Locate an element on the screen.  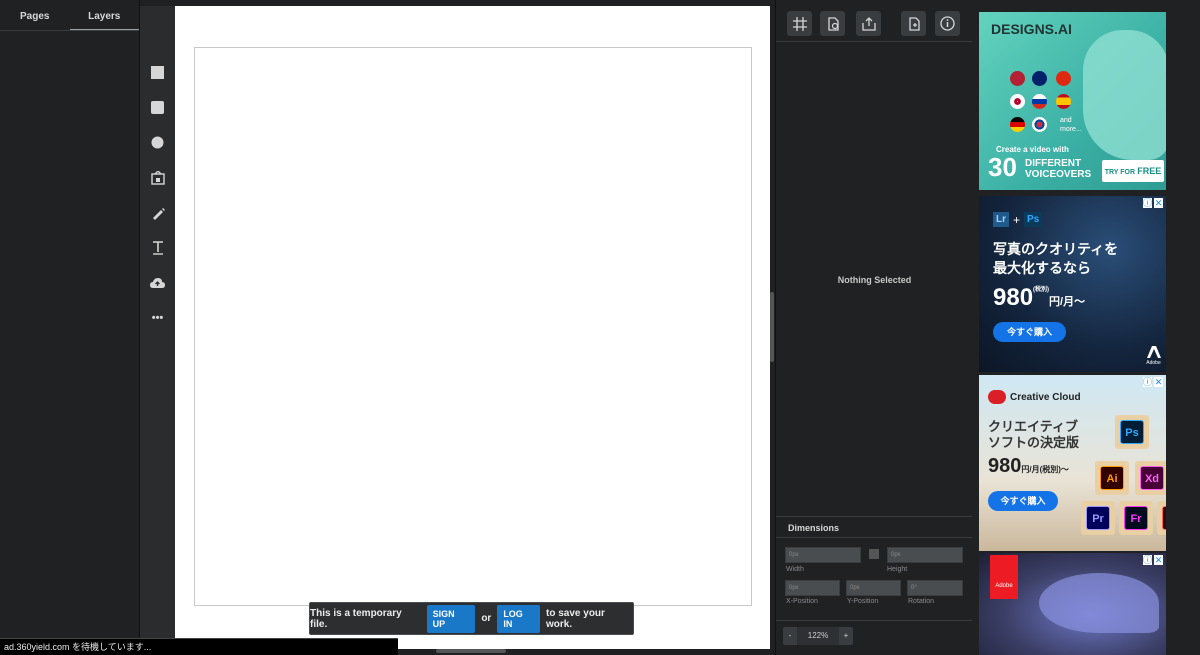
adobe-ad-4: ⓘ ✕ Adobe is located at coordinates (1072, 604).